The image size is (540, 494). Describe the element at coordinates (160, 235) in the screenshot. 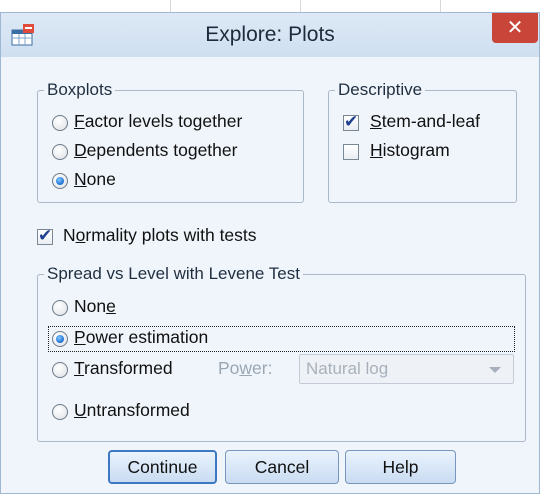

I see `normality-plots-label: Normality plots with tests` at that location.